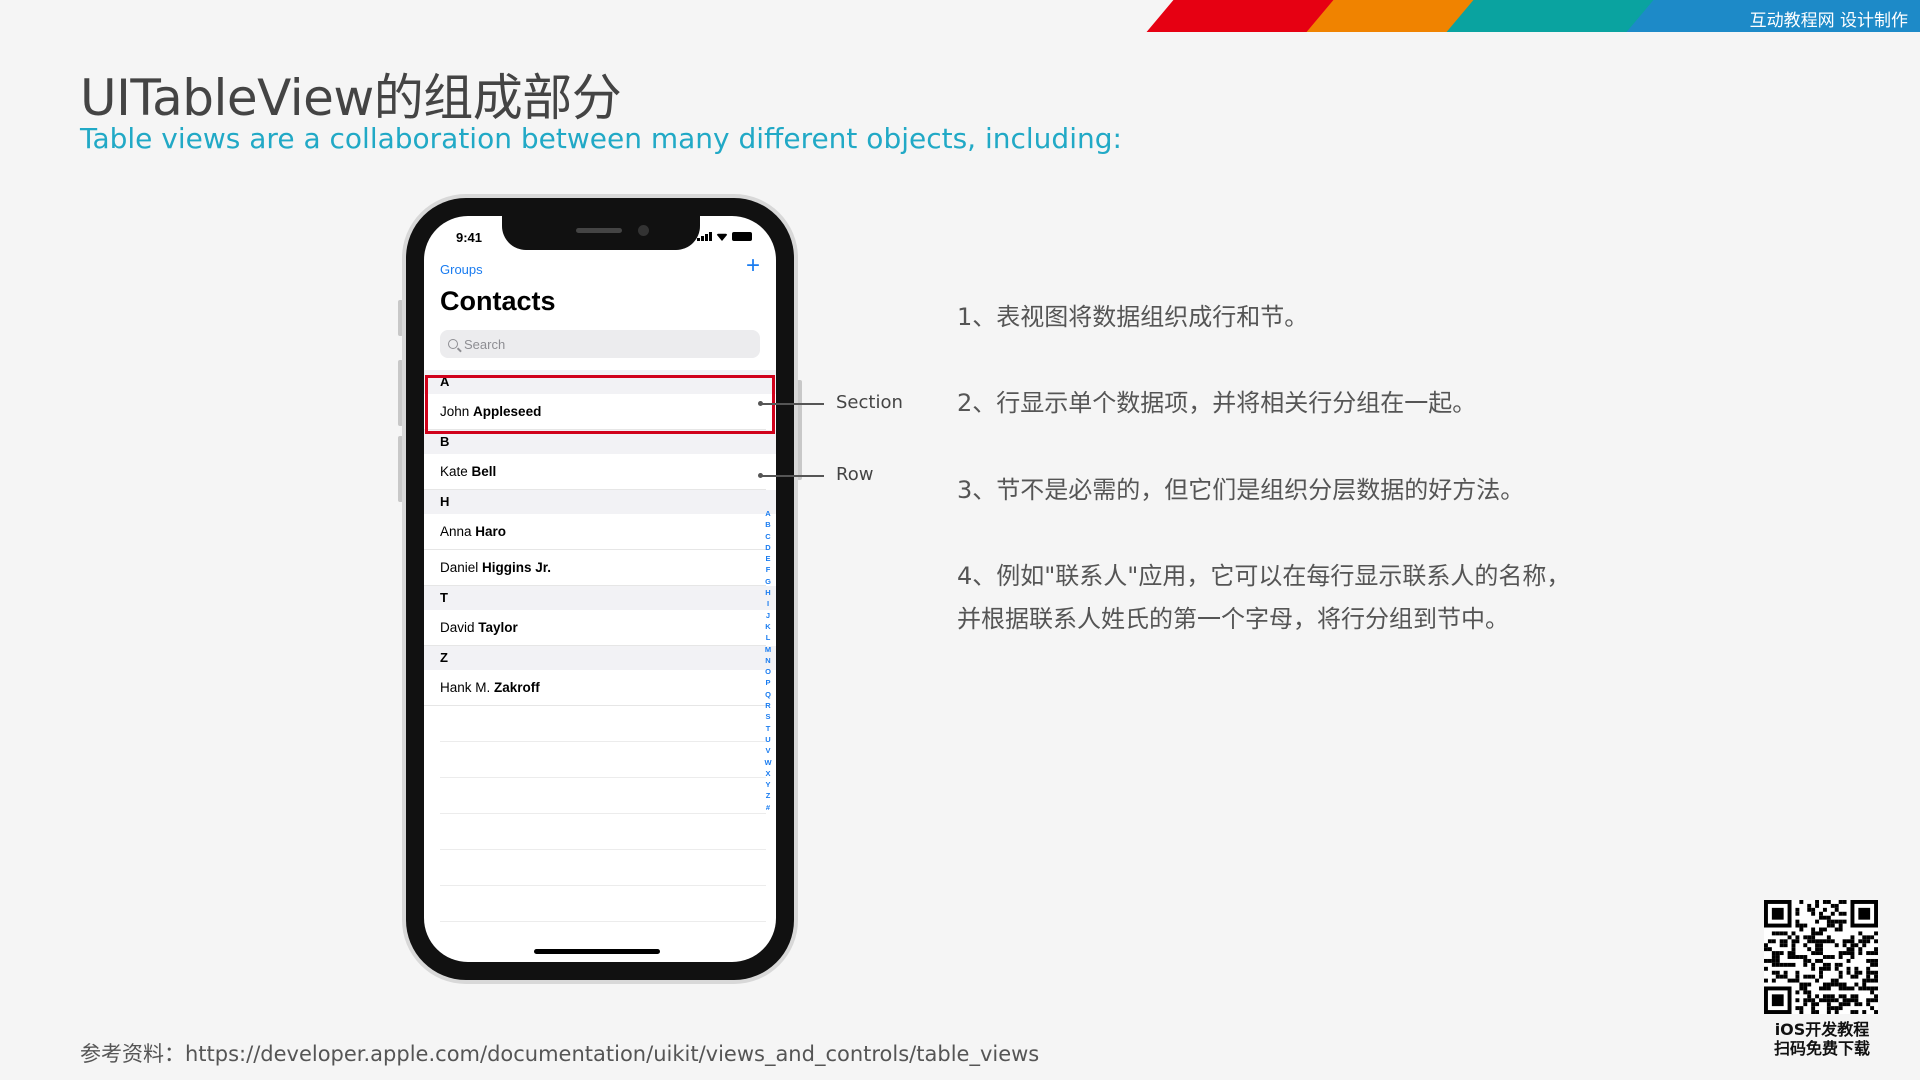 The height and width of the screenshot is (1080, 1920). Describe the element at coordinates (1264, 576) in the screenshot. I see `description-4-line1: 4、例如"联系人"应用，它可以在每行显示联系人的名称，` at that location.